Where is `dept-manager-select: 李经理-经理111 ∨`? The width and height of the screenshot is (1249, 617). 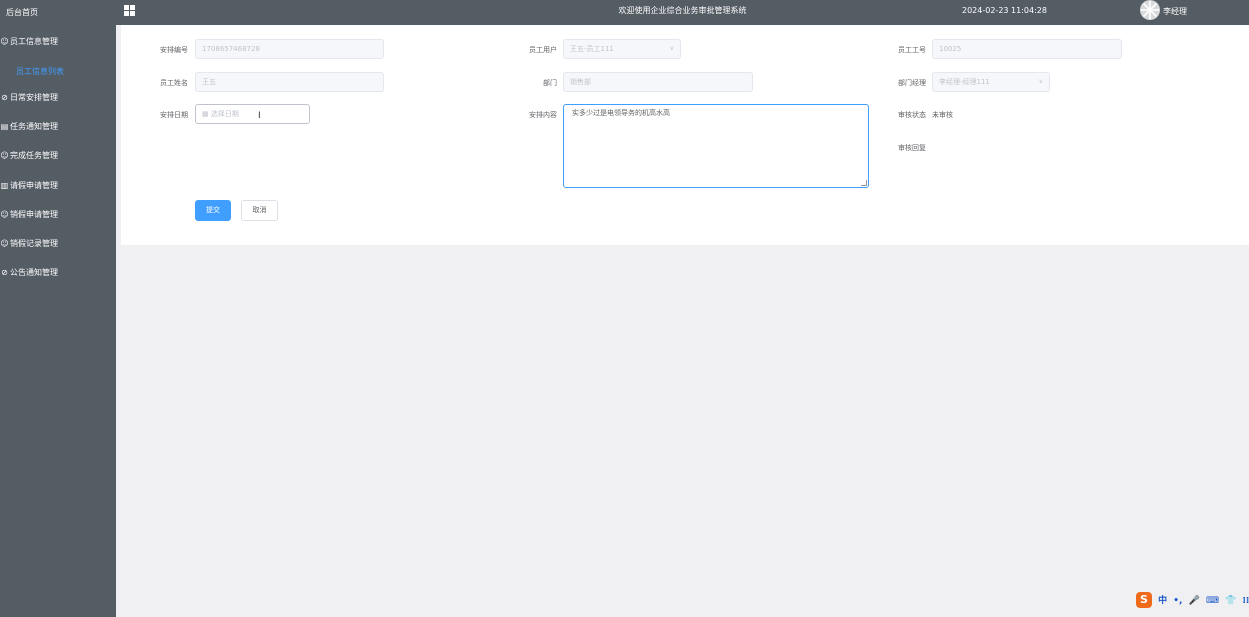 dept-manager-select: 李经理-经理111 ∨ is located at coordinates (991, 82).